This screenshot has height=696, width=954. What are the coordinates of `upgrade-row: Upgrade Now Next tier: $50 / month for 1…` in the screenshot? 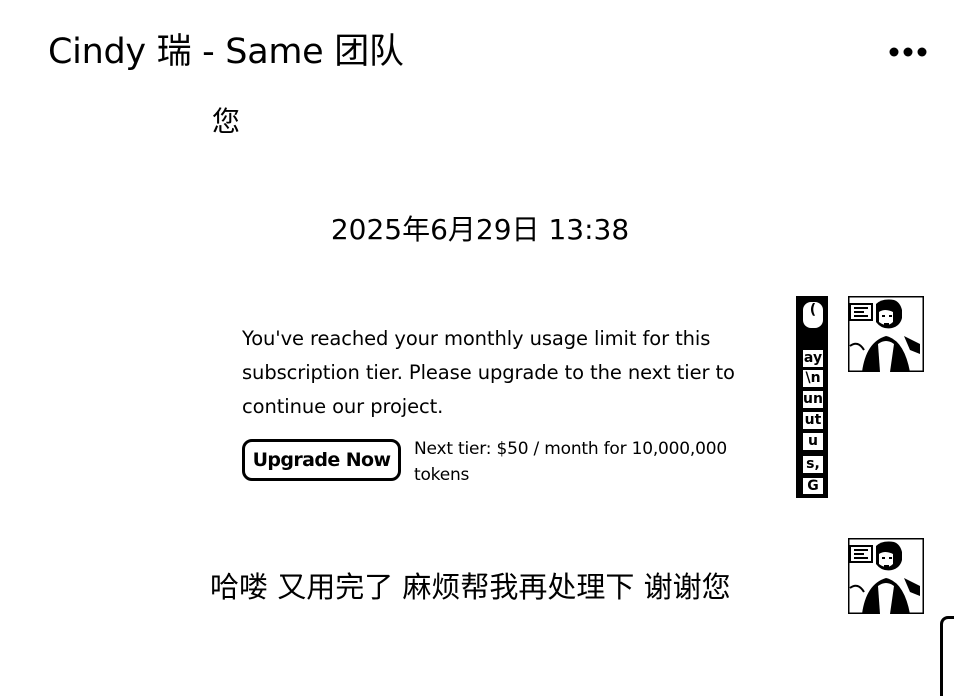 It's located at (502, 462).